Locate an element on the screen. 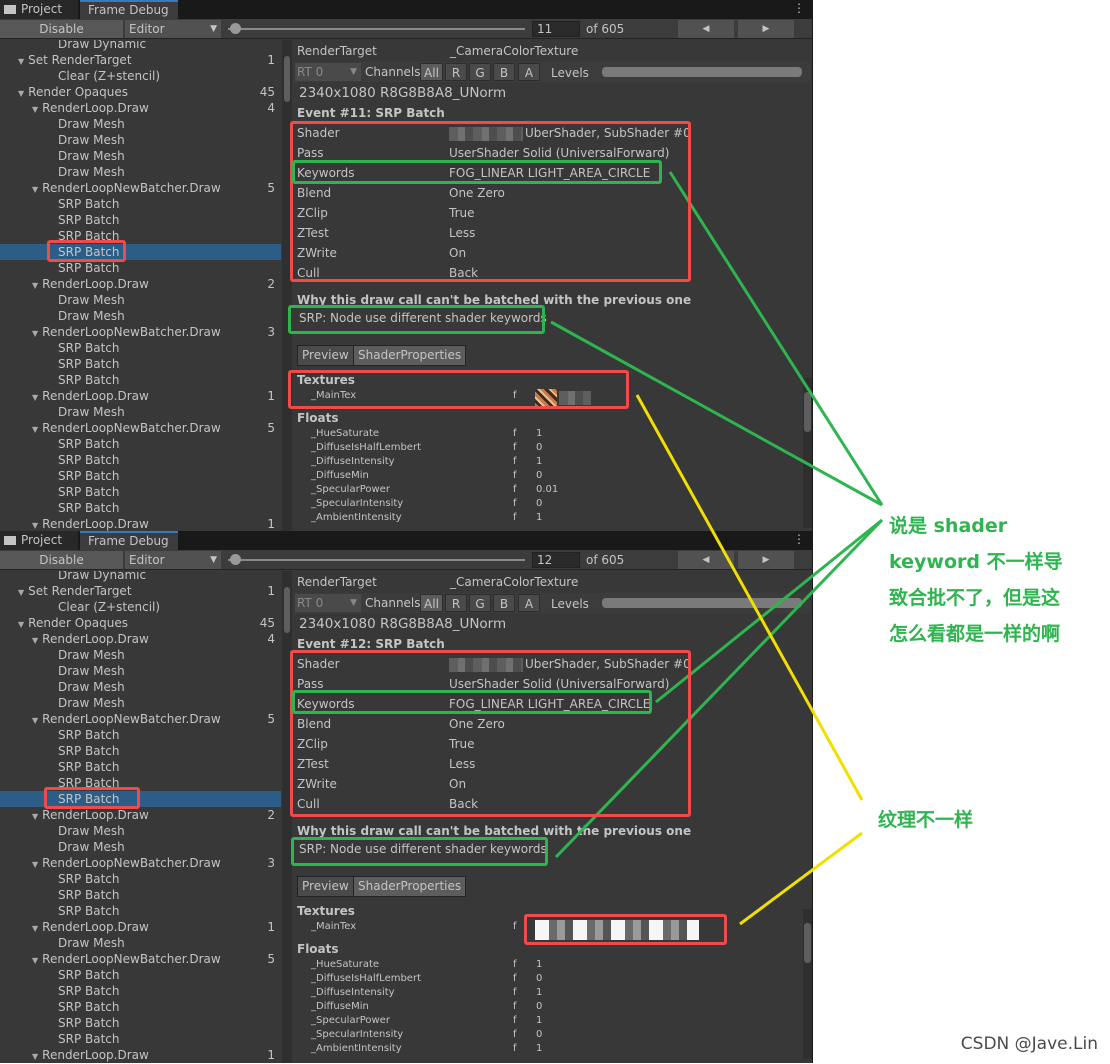  frame-number-field: 11 is located at coordinates (556, 29).